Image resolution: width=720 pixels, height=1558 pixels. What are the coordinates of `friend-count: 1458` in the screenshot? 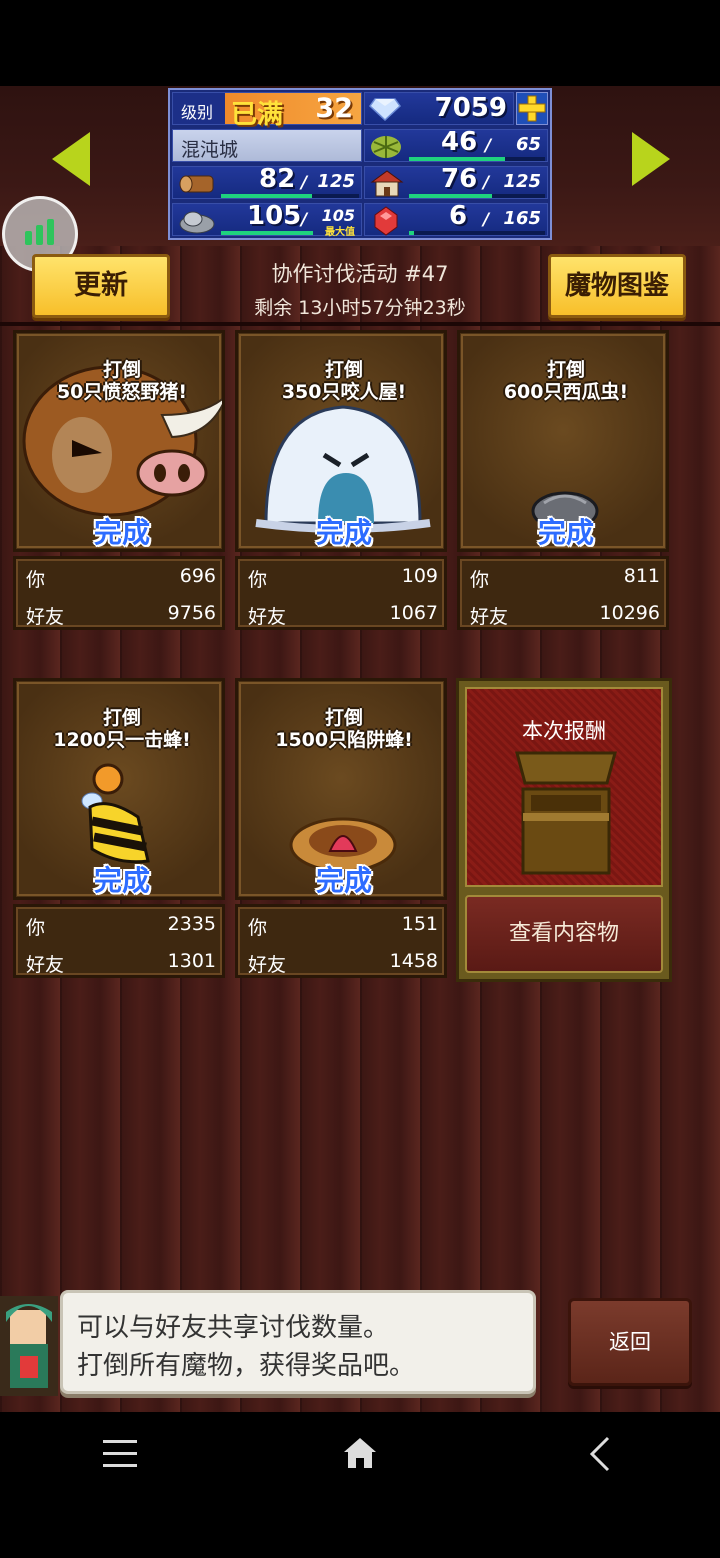 It's located at (413, 961).